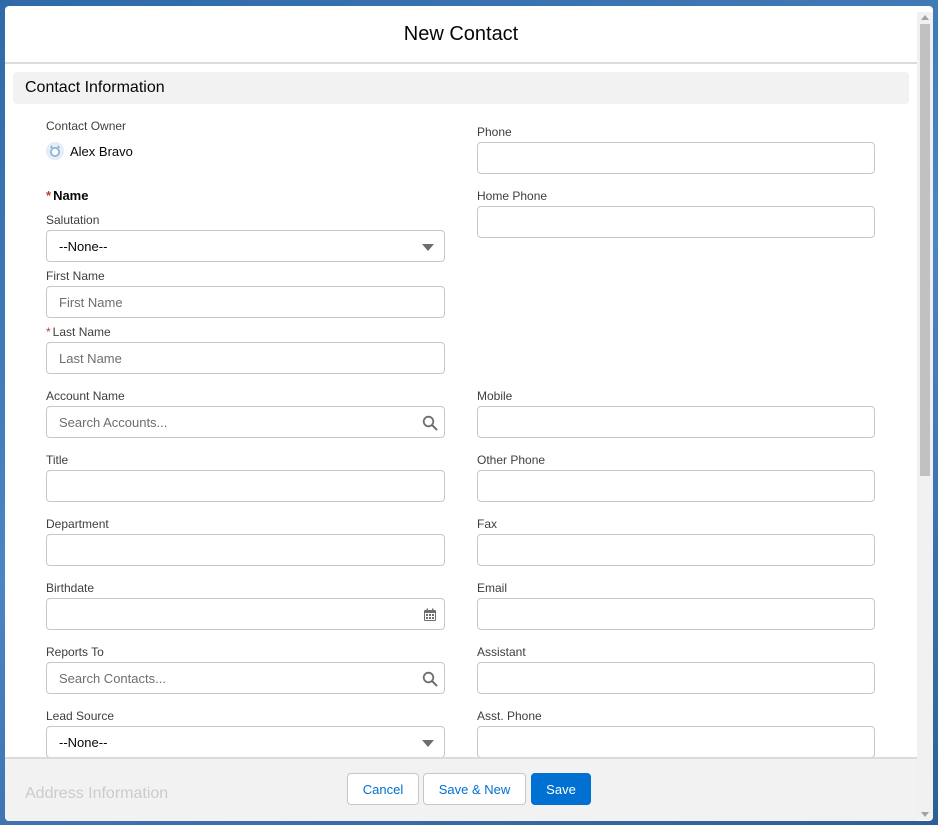 The image size is (938, 825). Describe the element at coordinates (492, 588) in the screenshot. I see `email-label: Email` at that location.